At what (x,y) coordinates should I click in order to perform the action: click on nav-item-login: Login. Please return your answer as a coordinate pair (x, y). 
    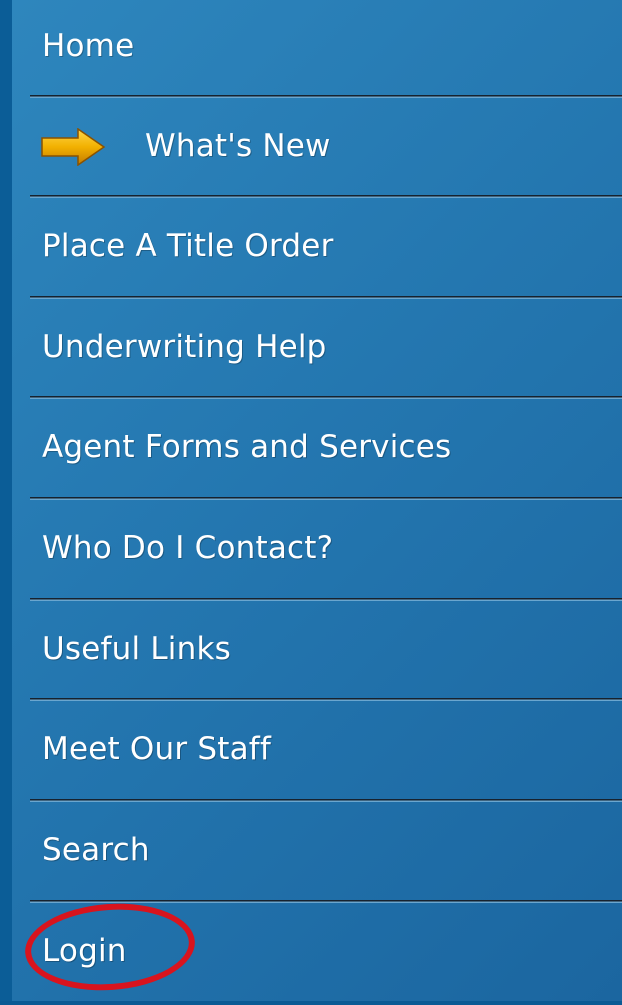
    Looking at the image, I should click on (317, 955).